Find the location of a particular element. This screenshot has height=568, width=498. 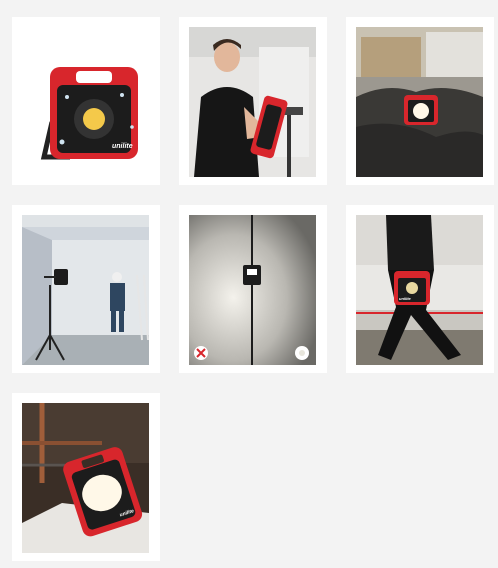

photo-floodlight-pipes: unilite is located at coordinates (85, 478).